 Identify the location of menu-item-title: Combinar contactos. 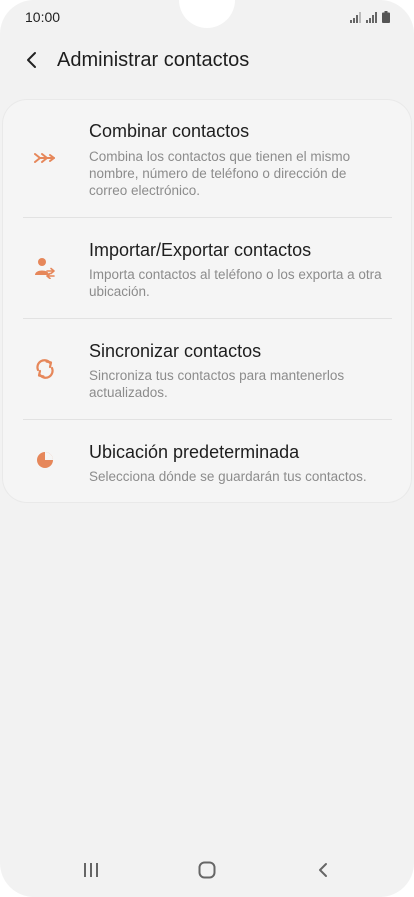
(169, 131).